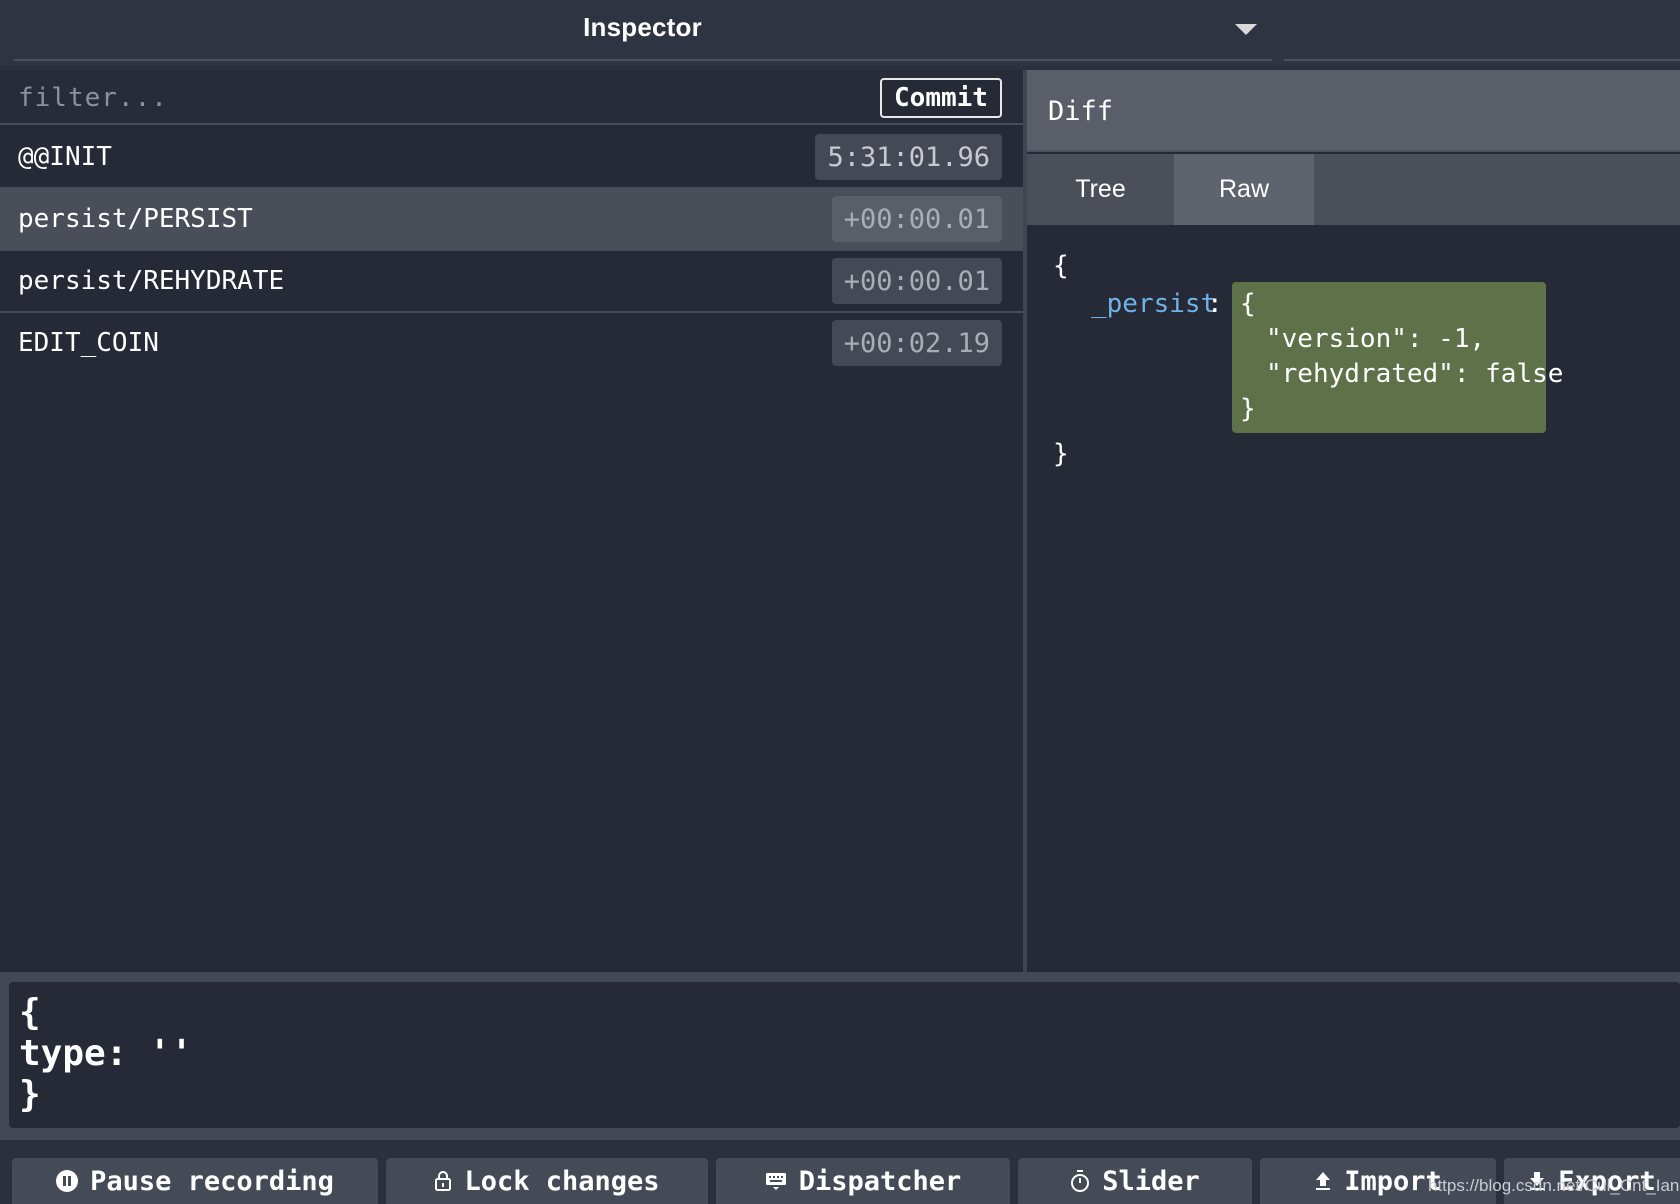 The width and height of the screenshot is (1680, 1204). I want to click on added-brace-close: }, so click(1248, 409).